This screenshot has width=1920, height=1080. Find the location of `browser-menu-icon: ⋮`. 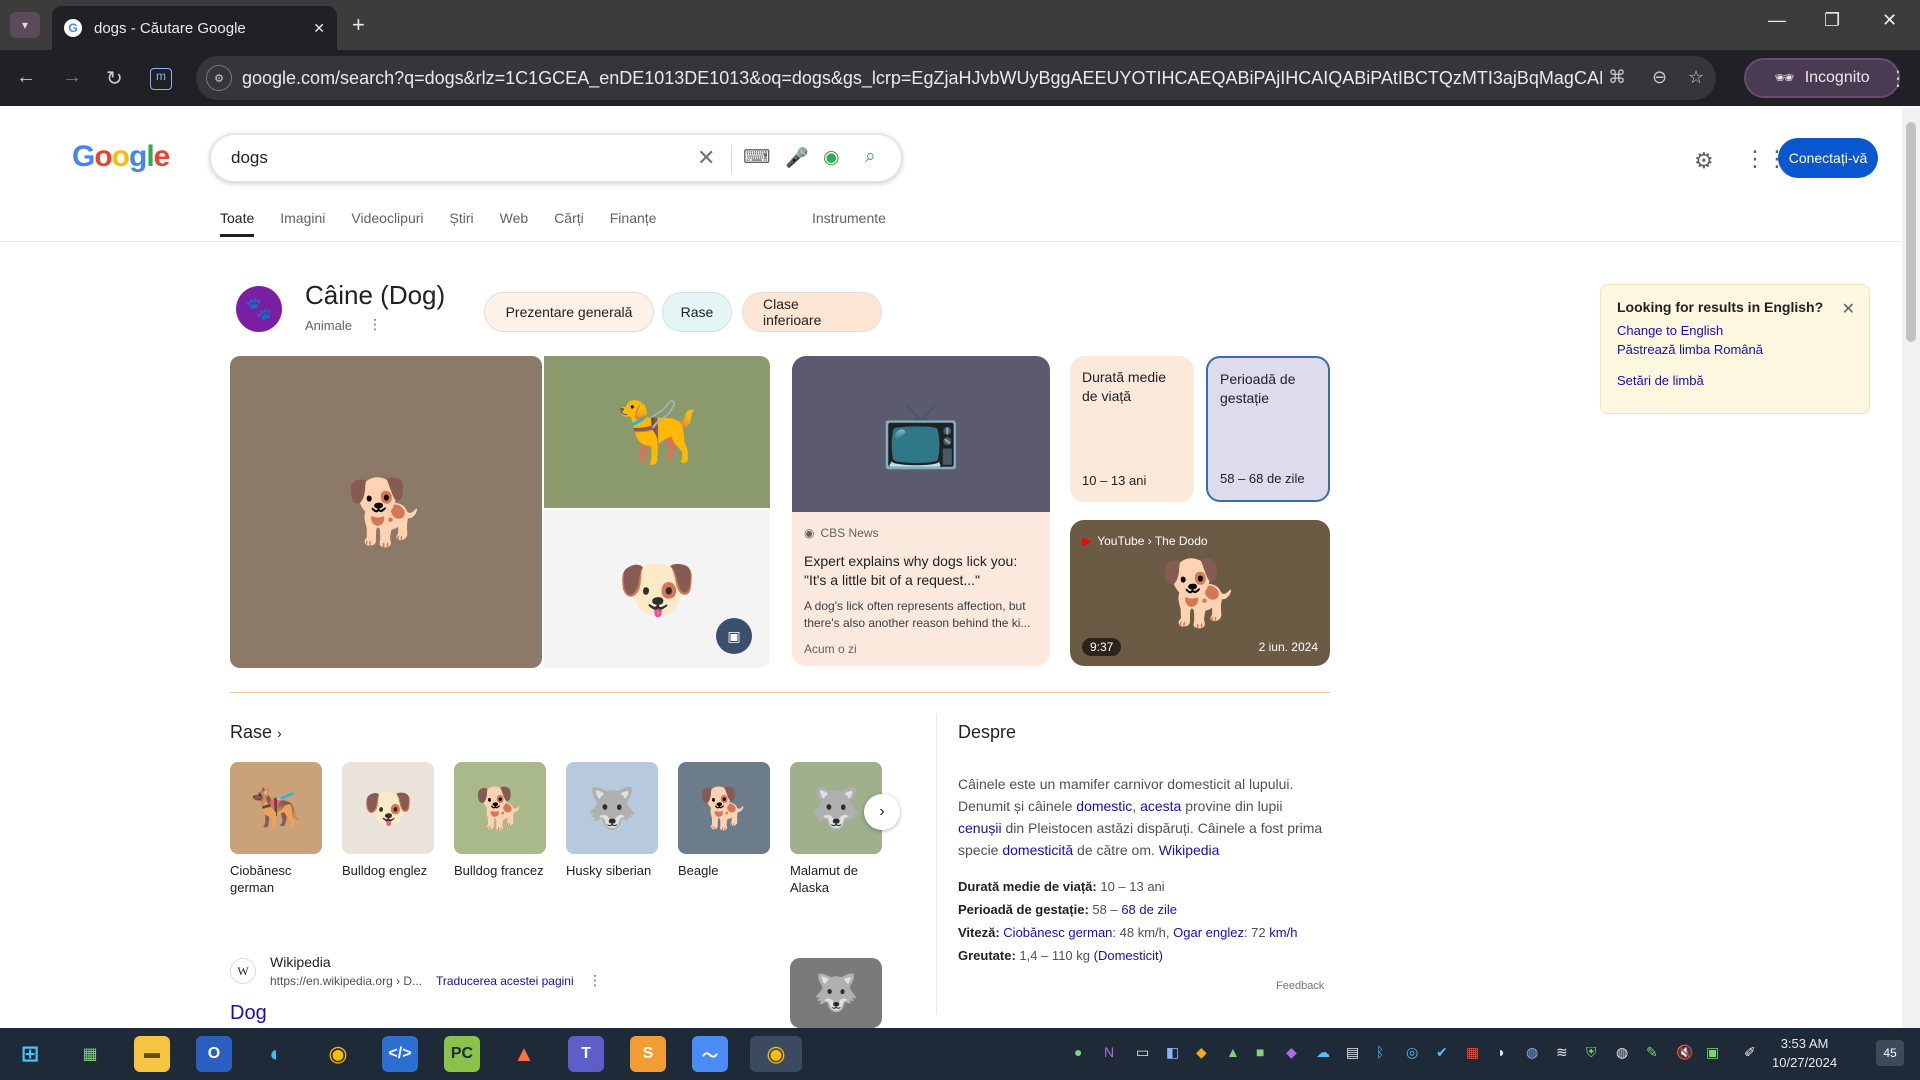

browser-menu-icon: ⋮ is located at coordinates (1898, 78).